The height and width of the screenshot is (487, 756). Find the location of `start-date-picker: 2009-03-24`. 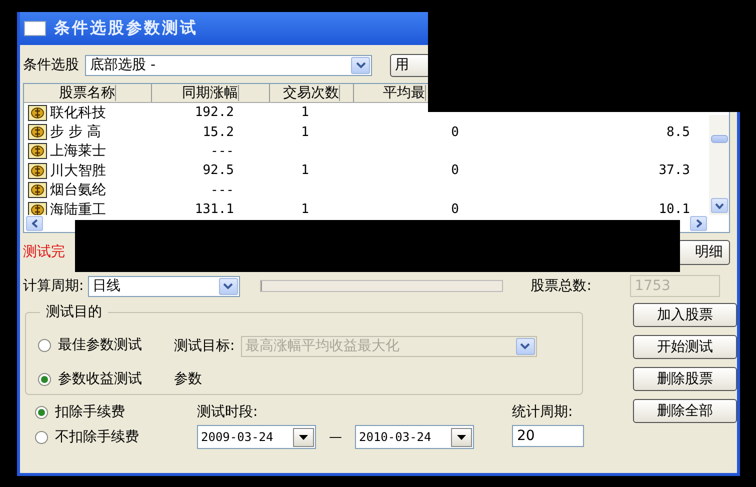

start-date-picker: 2009-03-24 is located at coordinates (256, 437).